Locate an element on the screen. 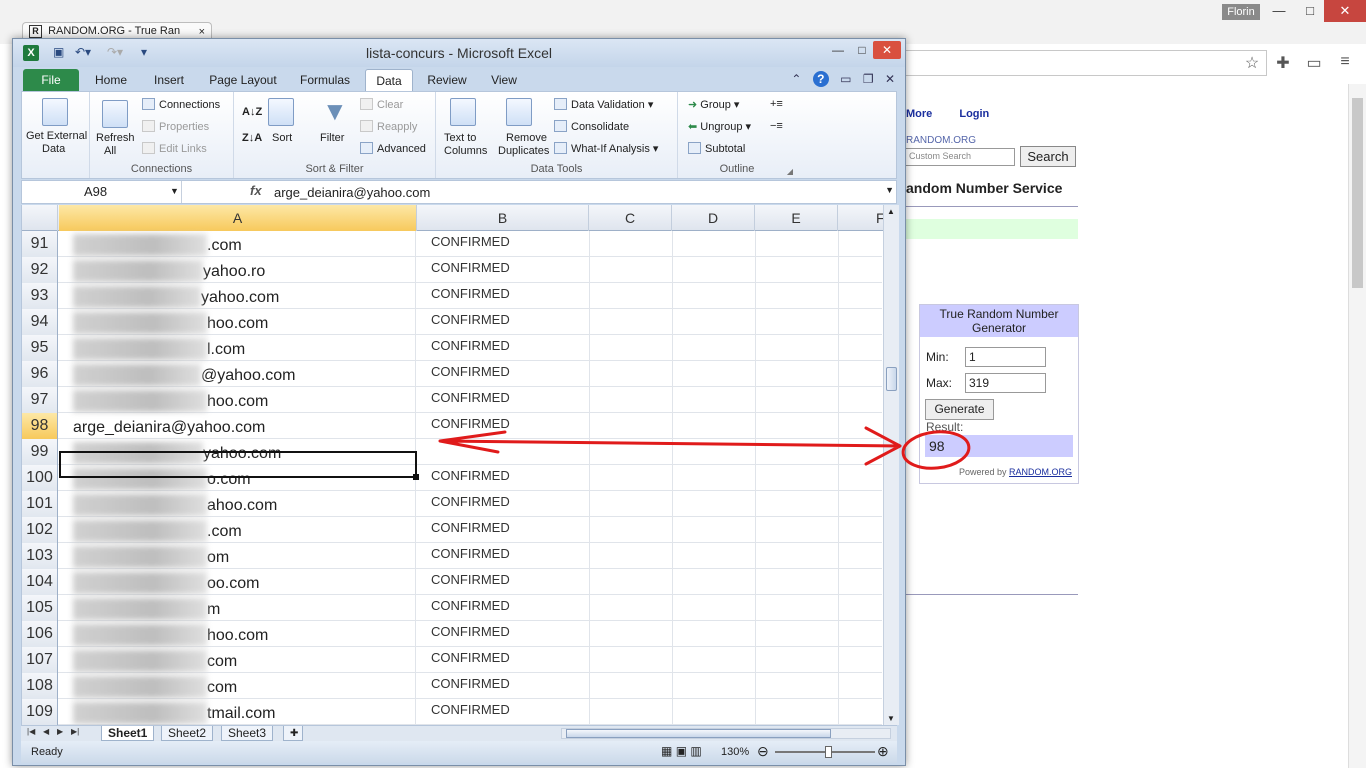 The height and width of the screenshot is (768, 1366). remove-duplicates-icon is located at coordinates (519, 112).